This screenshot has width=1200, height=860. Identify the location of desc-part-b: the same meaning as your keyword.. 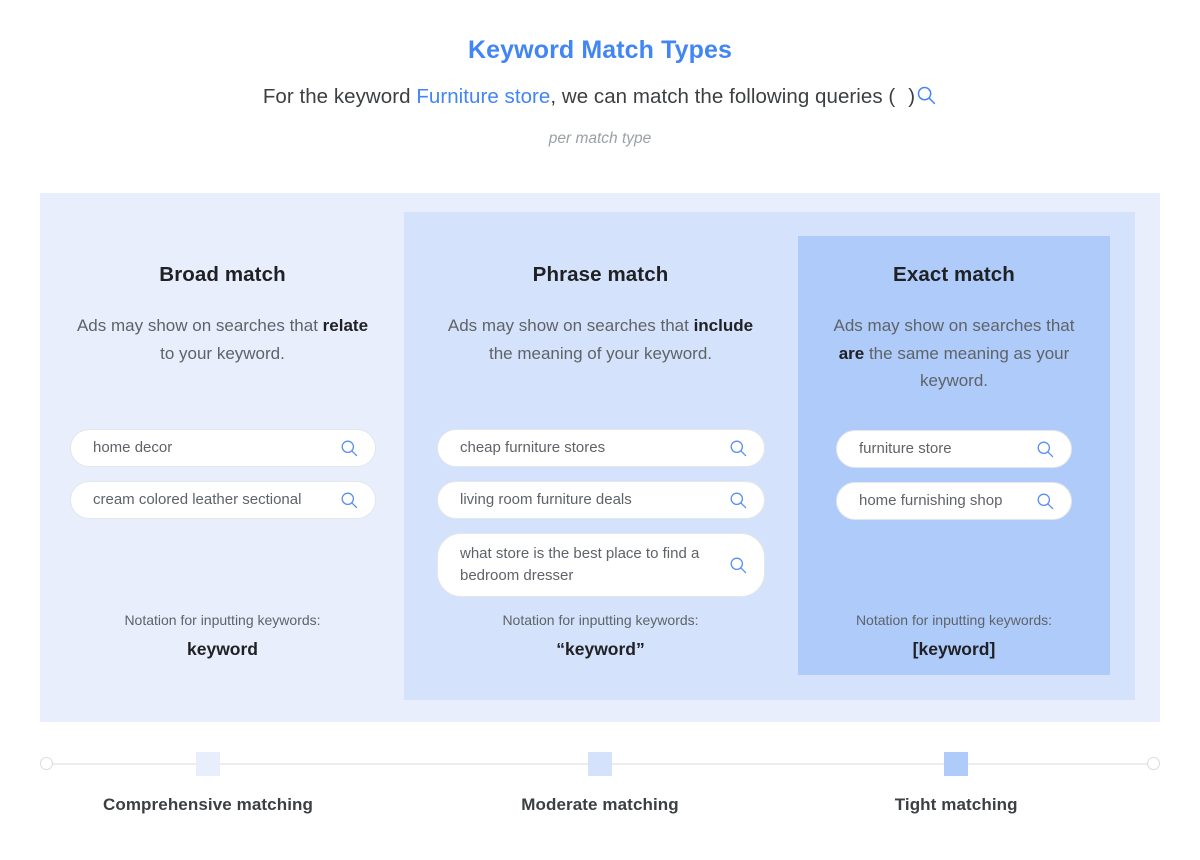
(967, 367).